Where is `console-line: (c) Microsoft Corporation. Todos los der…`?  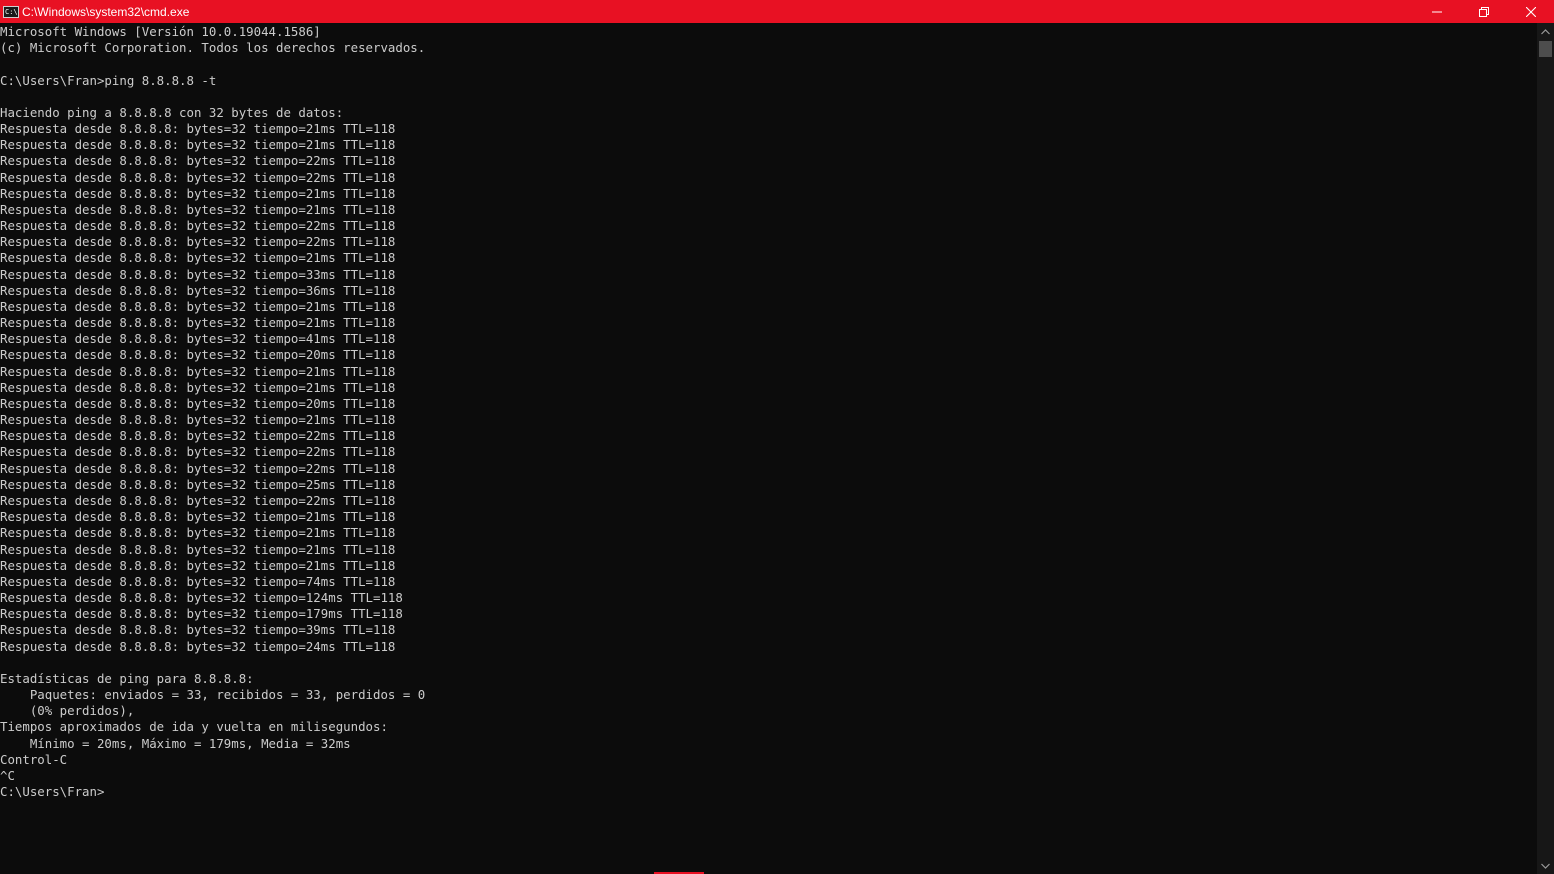
console-line: (c) Microsoft Corporation. Todos los der… is located at coordinates (213, 48).